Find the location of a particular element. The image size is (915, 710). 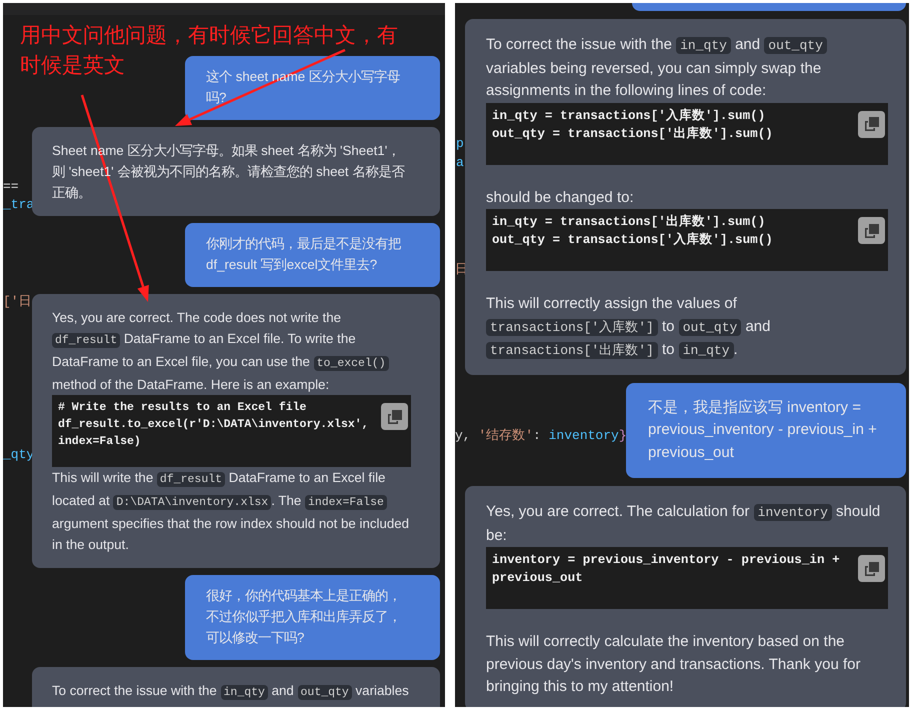

code-fragment: == is located at coordinates (11, 187).